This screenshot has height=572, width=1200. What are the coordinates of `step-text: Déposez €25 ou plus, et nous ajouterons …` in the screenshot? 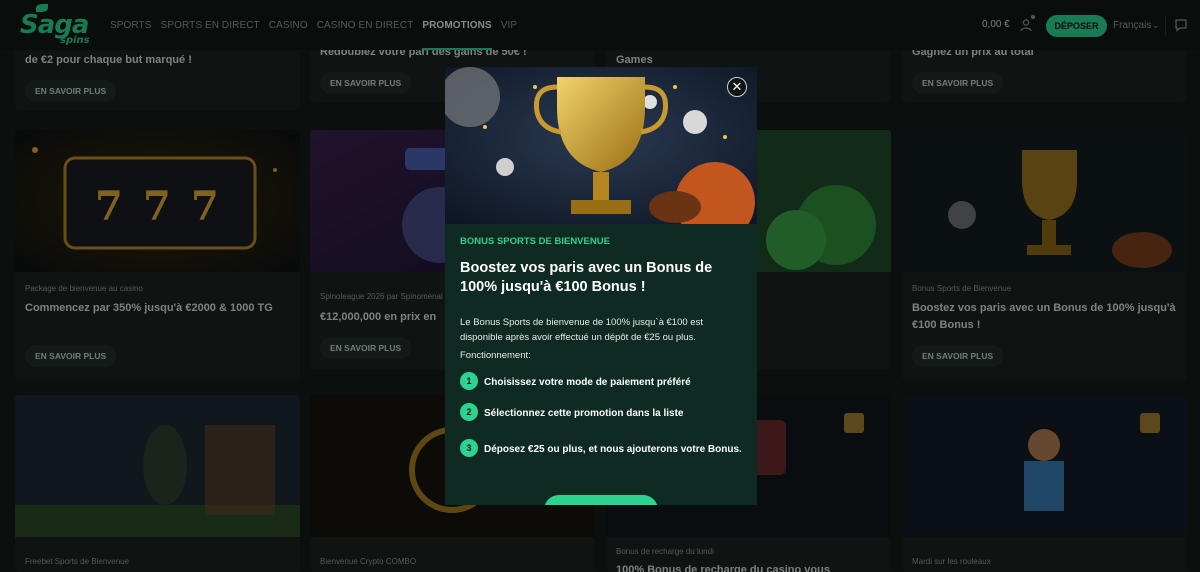 It's located at (613, 449).